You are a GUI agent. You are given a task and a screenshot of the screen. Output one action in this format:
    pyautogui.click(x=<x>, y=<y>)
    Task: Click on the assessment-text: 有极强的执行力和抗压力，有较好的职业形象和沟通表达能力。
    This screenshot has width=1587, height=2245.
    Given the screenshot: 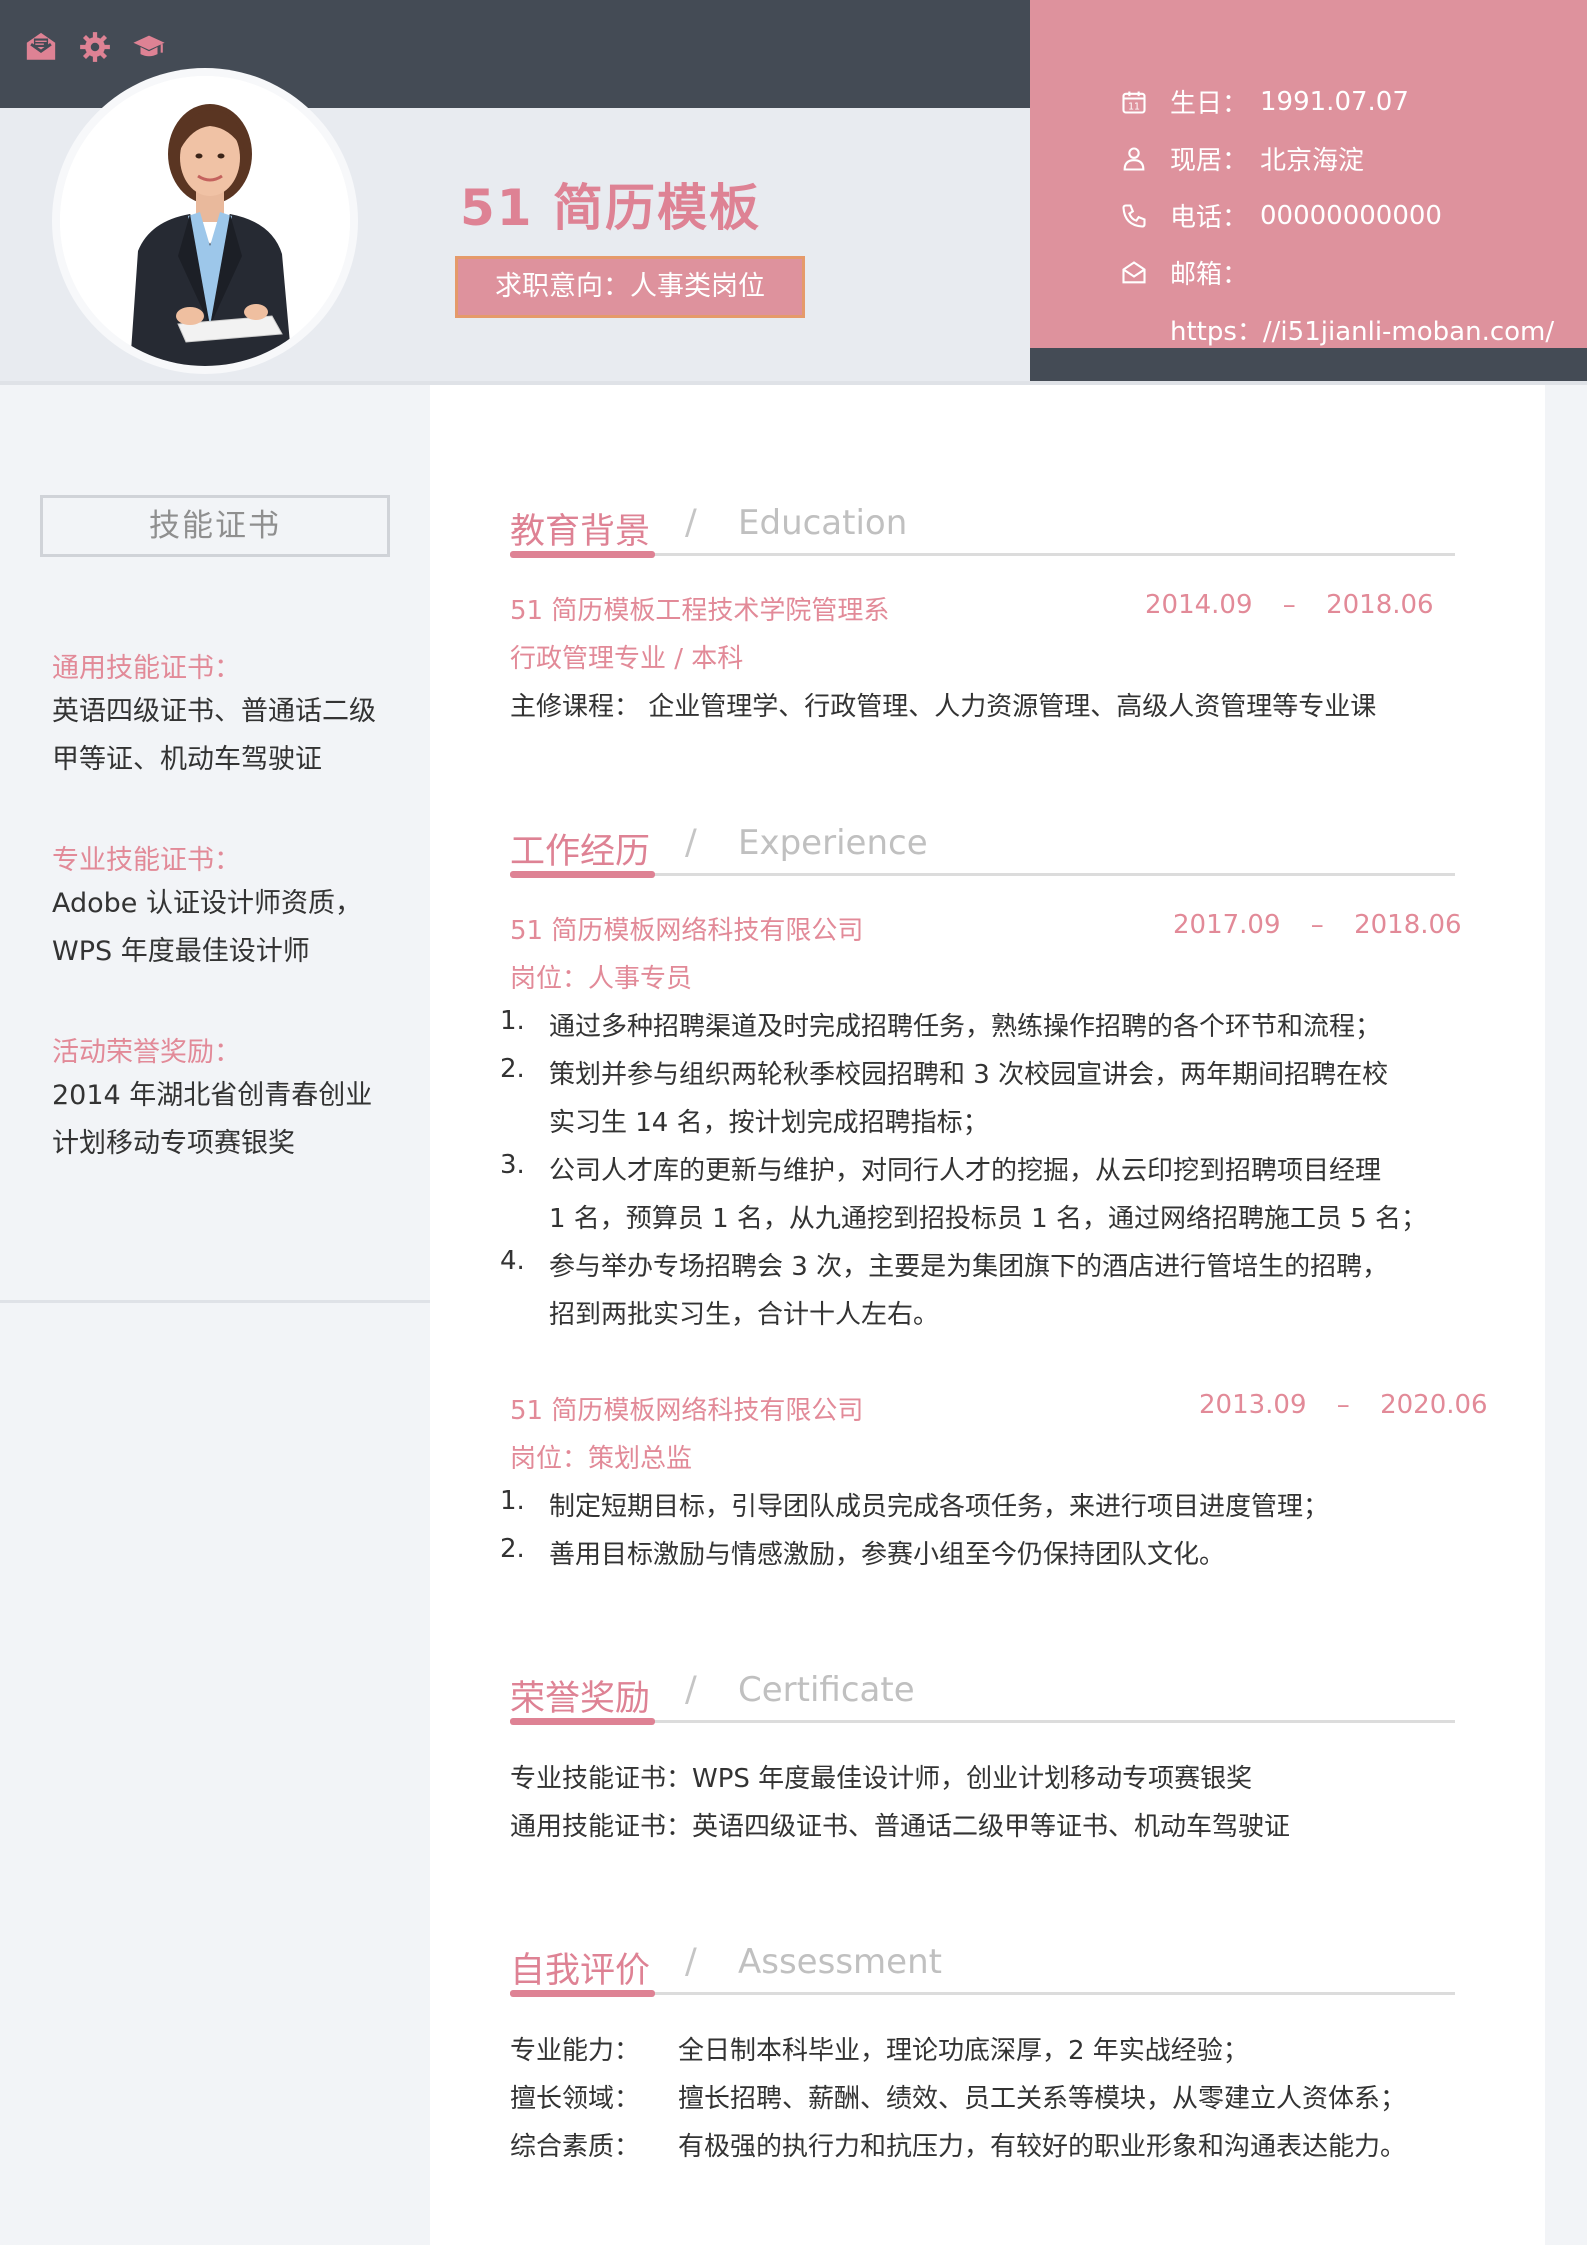 What is the action you would take?
    pyautogui.click(x=1042, y=2147)
    